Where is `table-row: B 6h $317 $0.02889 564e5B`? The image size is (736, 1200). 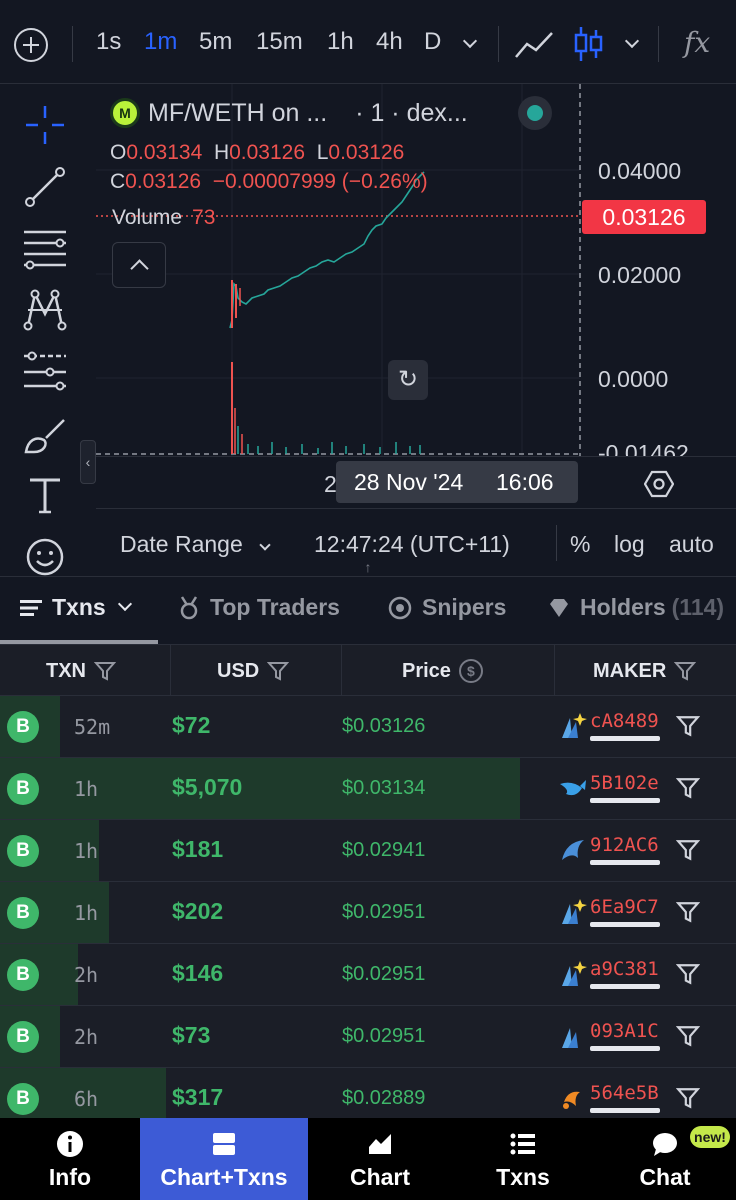
table-row: B 6h $317 $0.02889 564e5B is located at coordinates (368, 1093).